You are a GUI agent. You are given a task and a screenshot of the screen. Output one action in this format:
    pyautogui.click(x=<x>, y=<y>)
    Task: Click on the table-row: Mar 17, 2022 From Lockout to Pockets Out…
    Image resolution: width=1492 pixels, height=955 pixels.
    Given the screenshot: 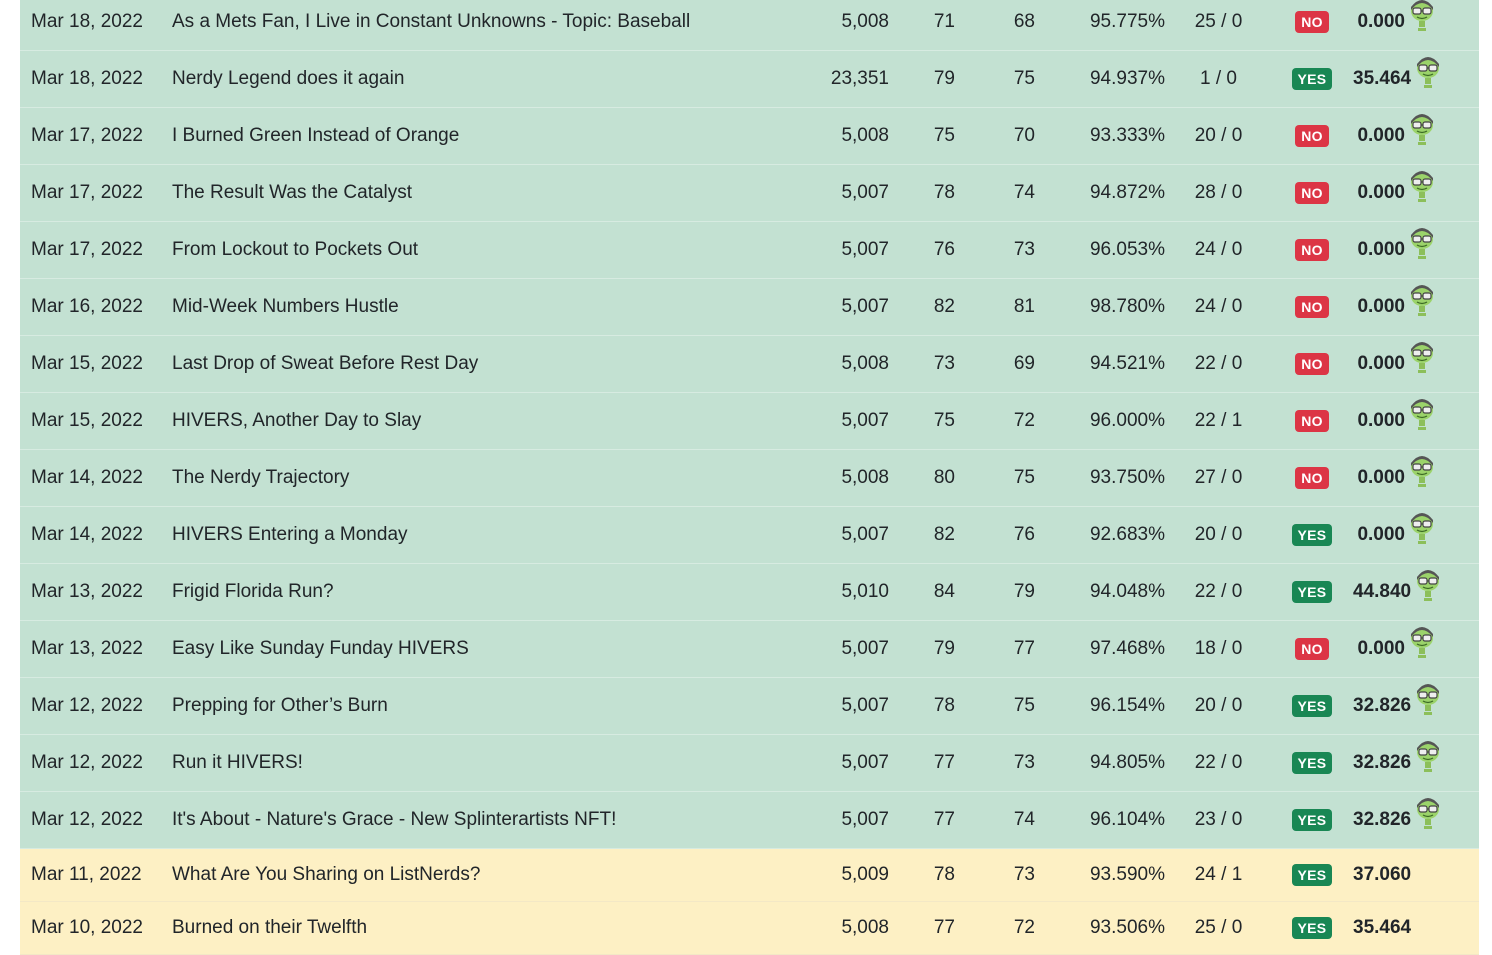 What is the action you would take?
    pyautogui.click(x=749, y=250)
    